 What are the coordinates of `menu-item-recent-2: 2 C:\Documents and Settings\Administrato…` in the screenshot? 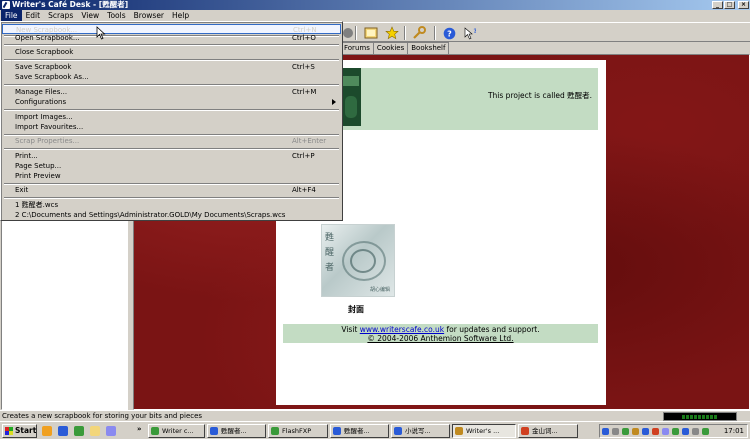 It's located at (171, 215).